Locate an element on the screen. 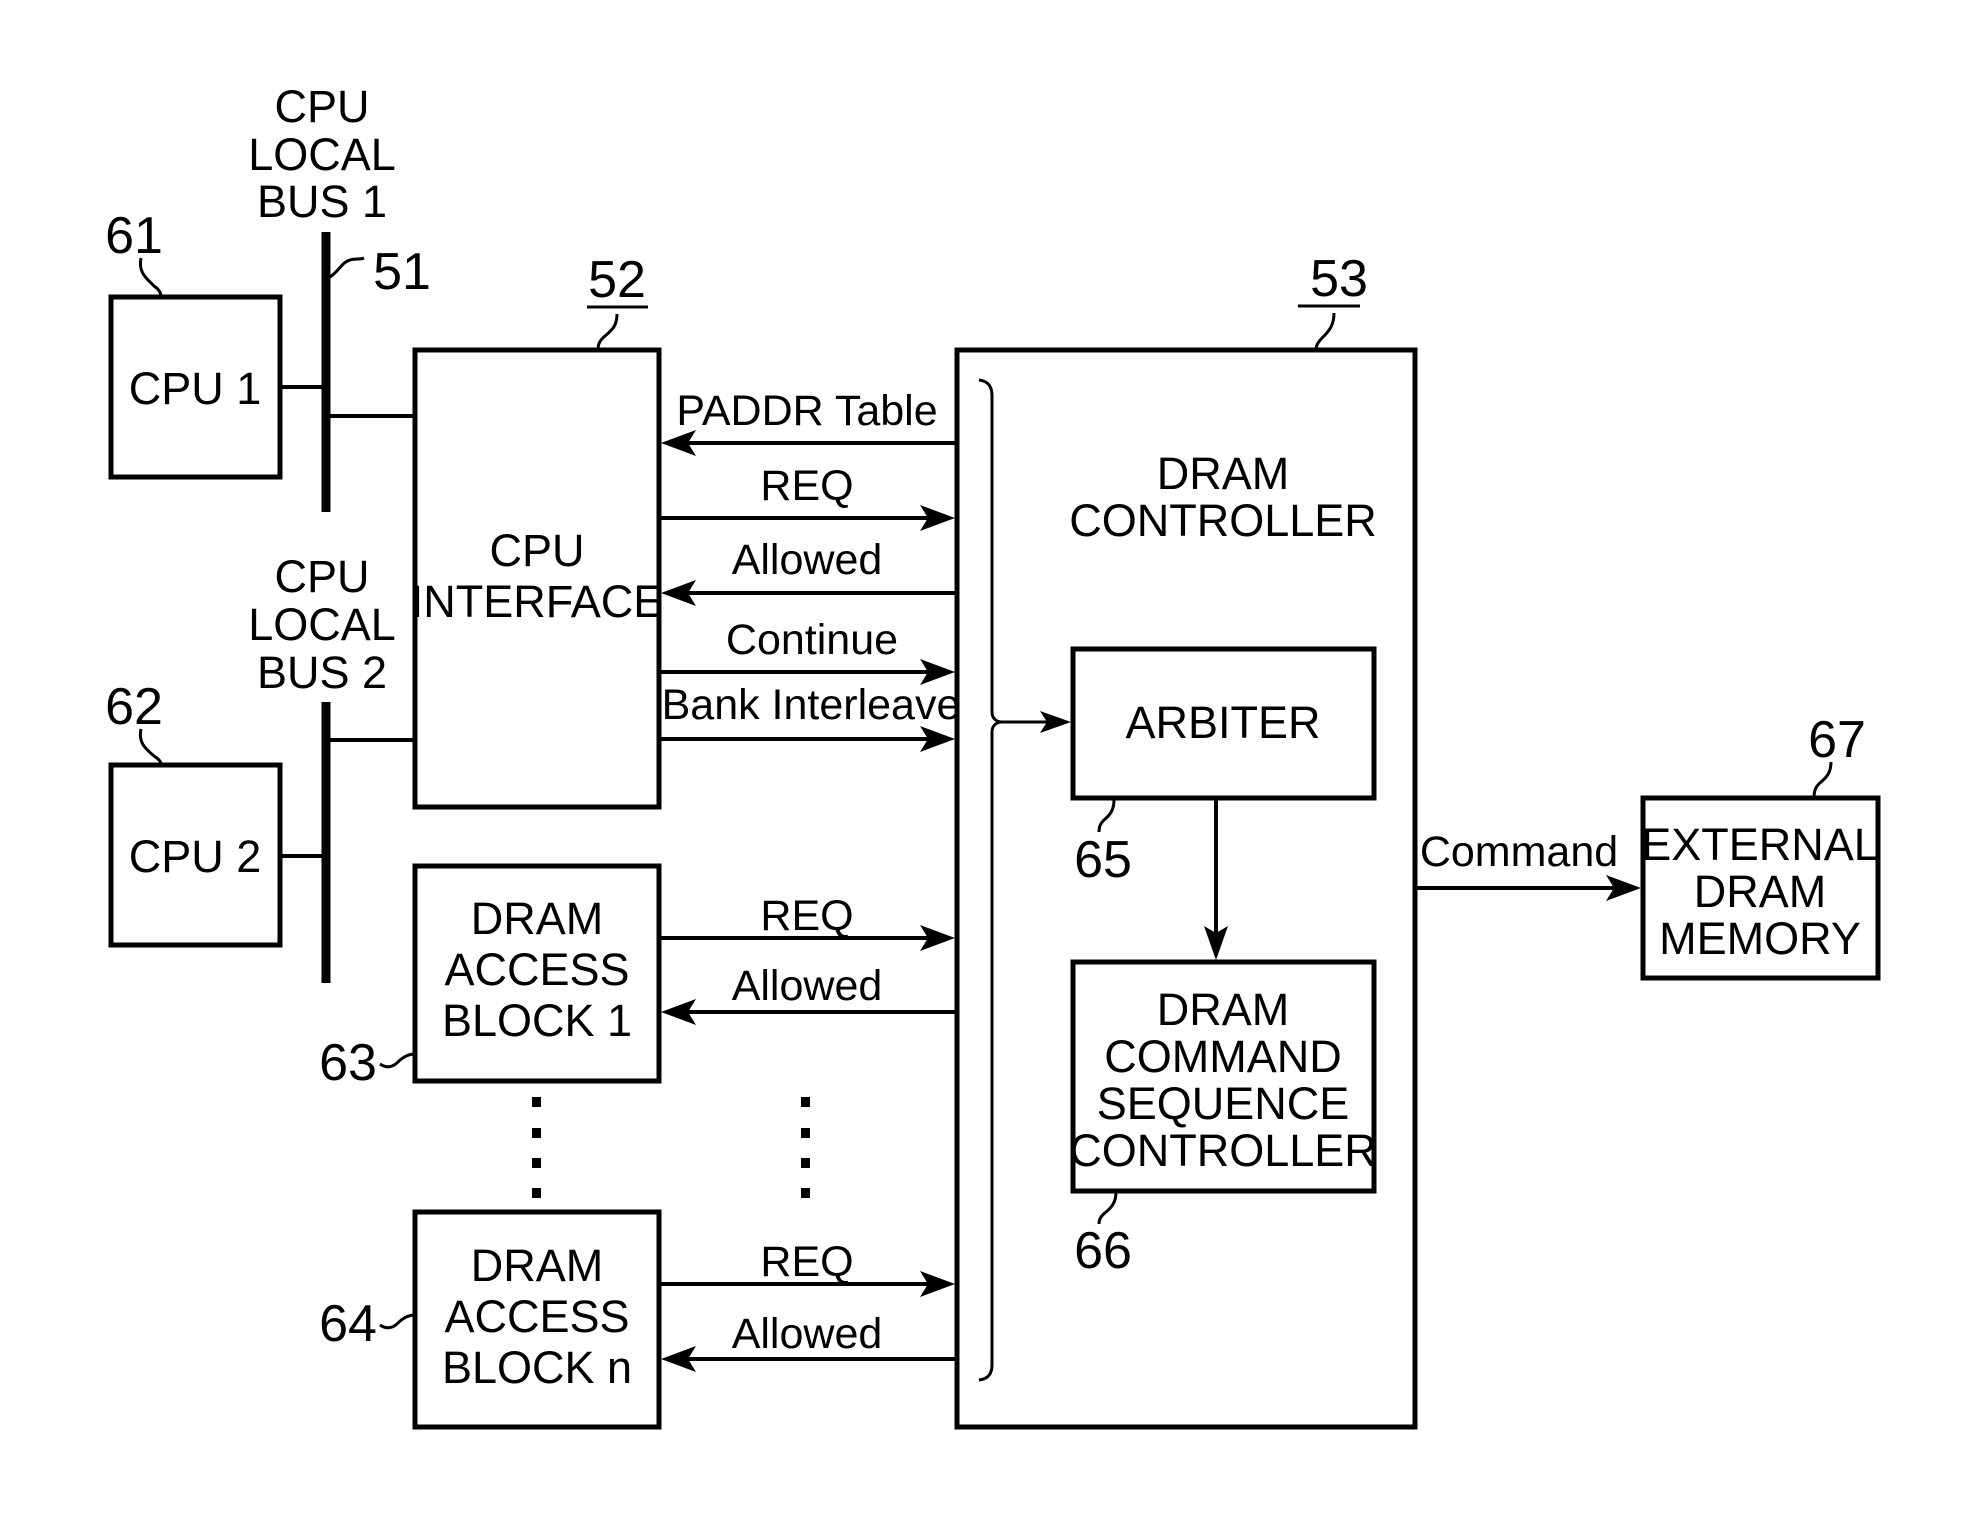  bus-2-label-line-1: CPU is located at coordinates (321, 576).